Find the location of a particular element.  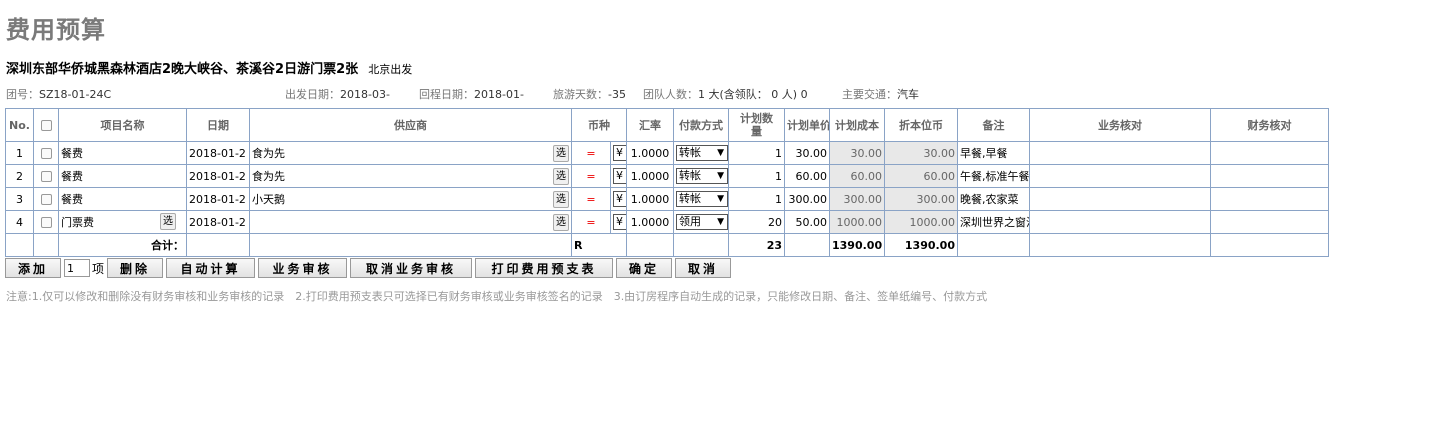

row-cost: 1000.00 is located at coordinates (857, 222).